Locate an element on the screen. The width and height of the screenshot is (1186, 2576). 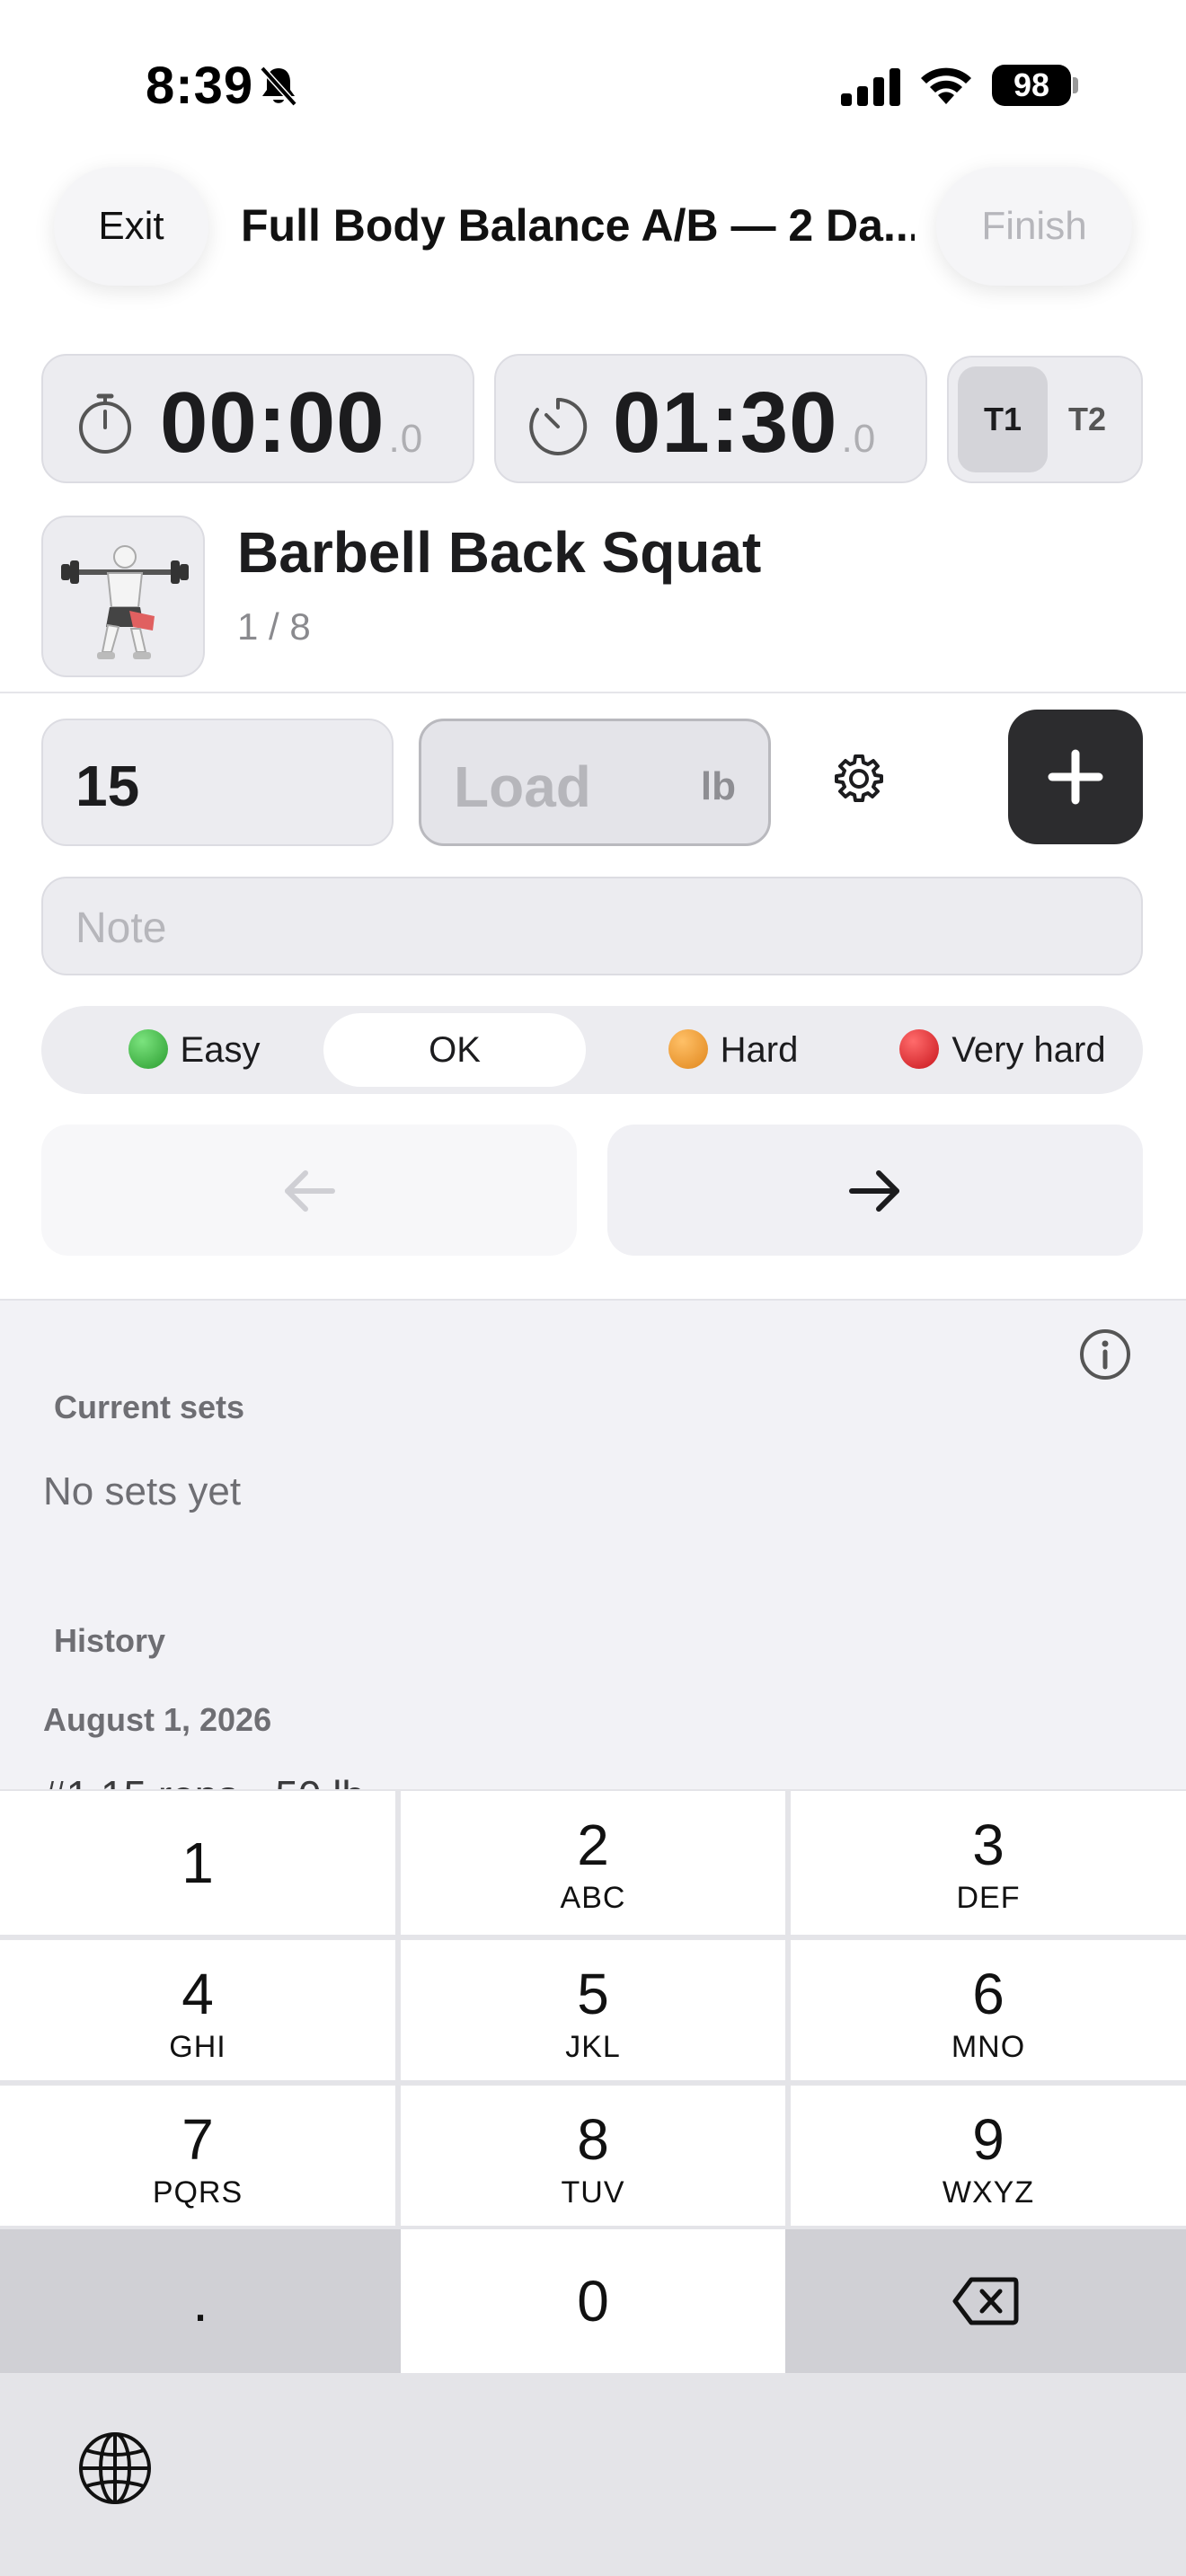
difficulty-easy: Easy is located at coordinates (194, 1050).